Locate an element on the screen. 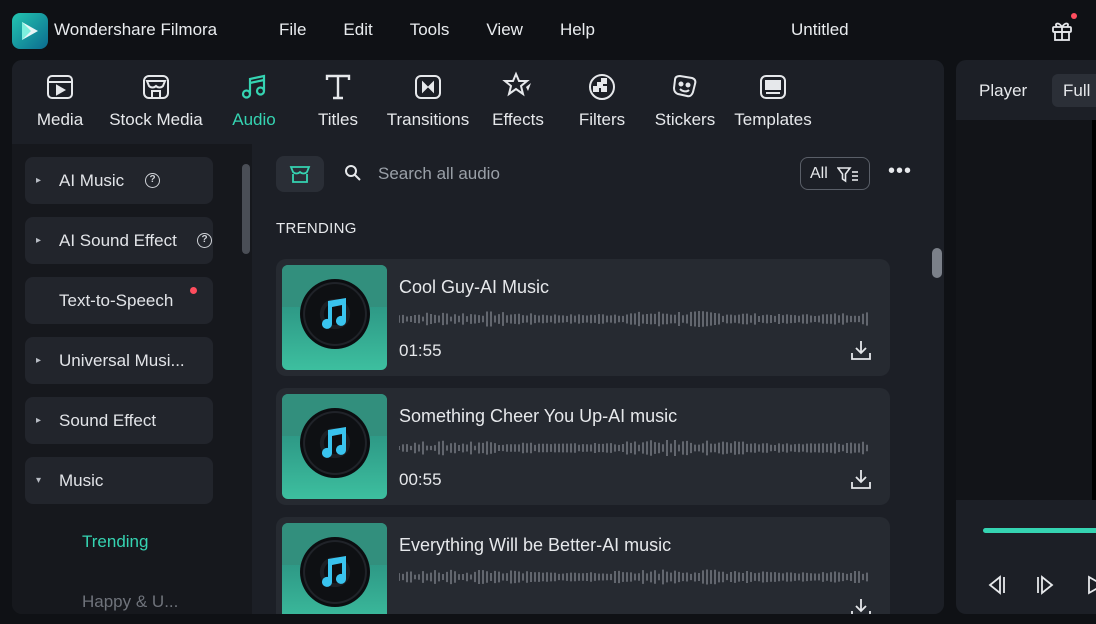 Image resolution: width=1096 pixels, height=624 pixels. preview-viewport is located at coordinates (1026, 310).